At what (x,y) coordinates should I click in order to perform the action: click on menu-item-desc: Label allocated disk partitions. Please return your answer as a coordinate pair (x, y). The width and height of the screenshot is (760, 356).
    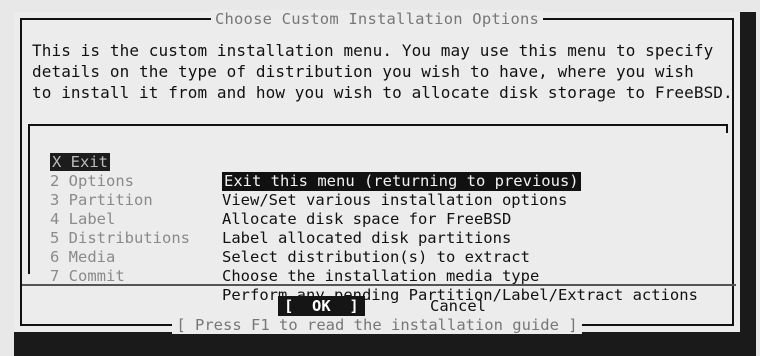
    Looking at the image, I should click on (367, 238).